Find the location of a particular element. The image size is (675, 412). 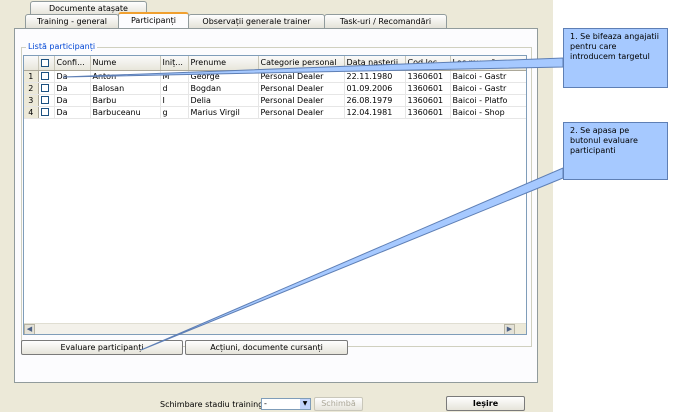

column-header-rownum is located at coordinates (31, 63).